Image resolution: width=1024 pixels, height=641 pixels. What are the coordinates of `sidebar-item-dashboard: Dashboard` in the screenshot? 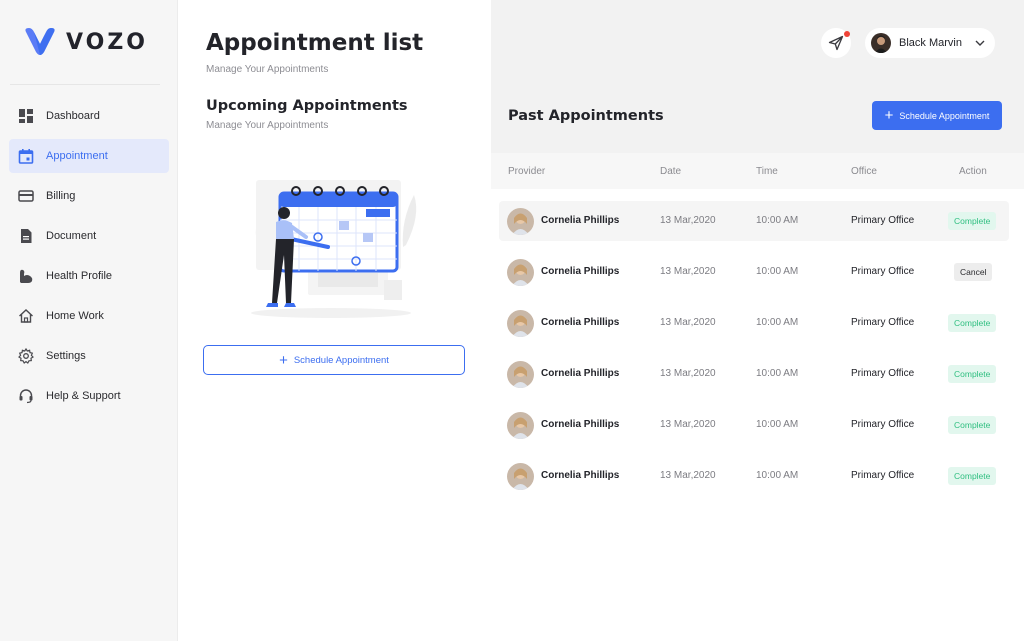 It's located at (89, 116).